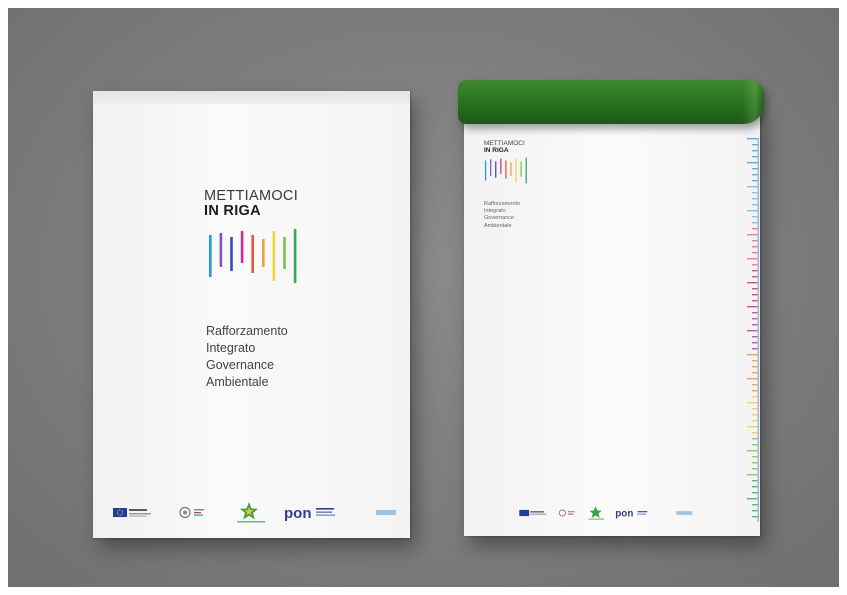  I want to click on notepad-green-binding, so click(611, 102).